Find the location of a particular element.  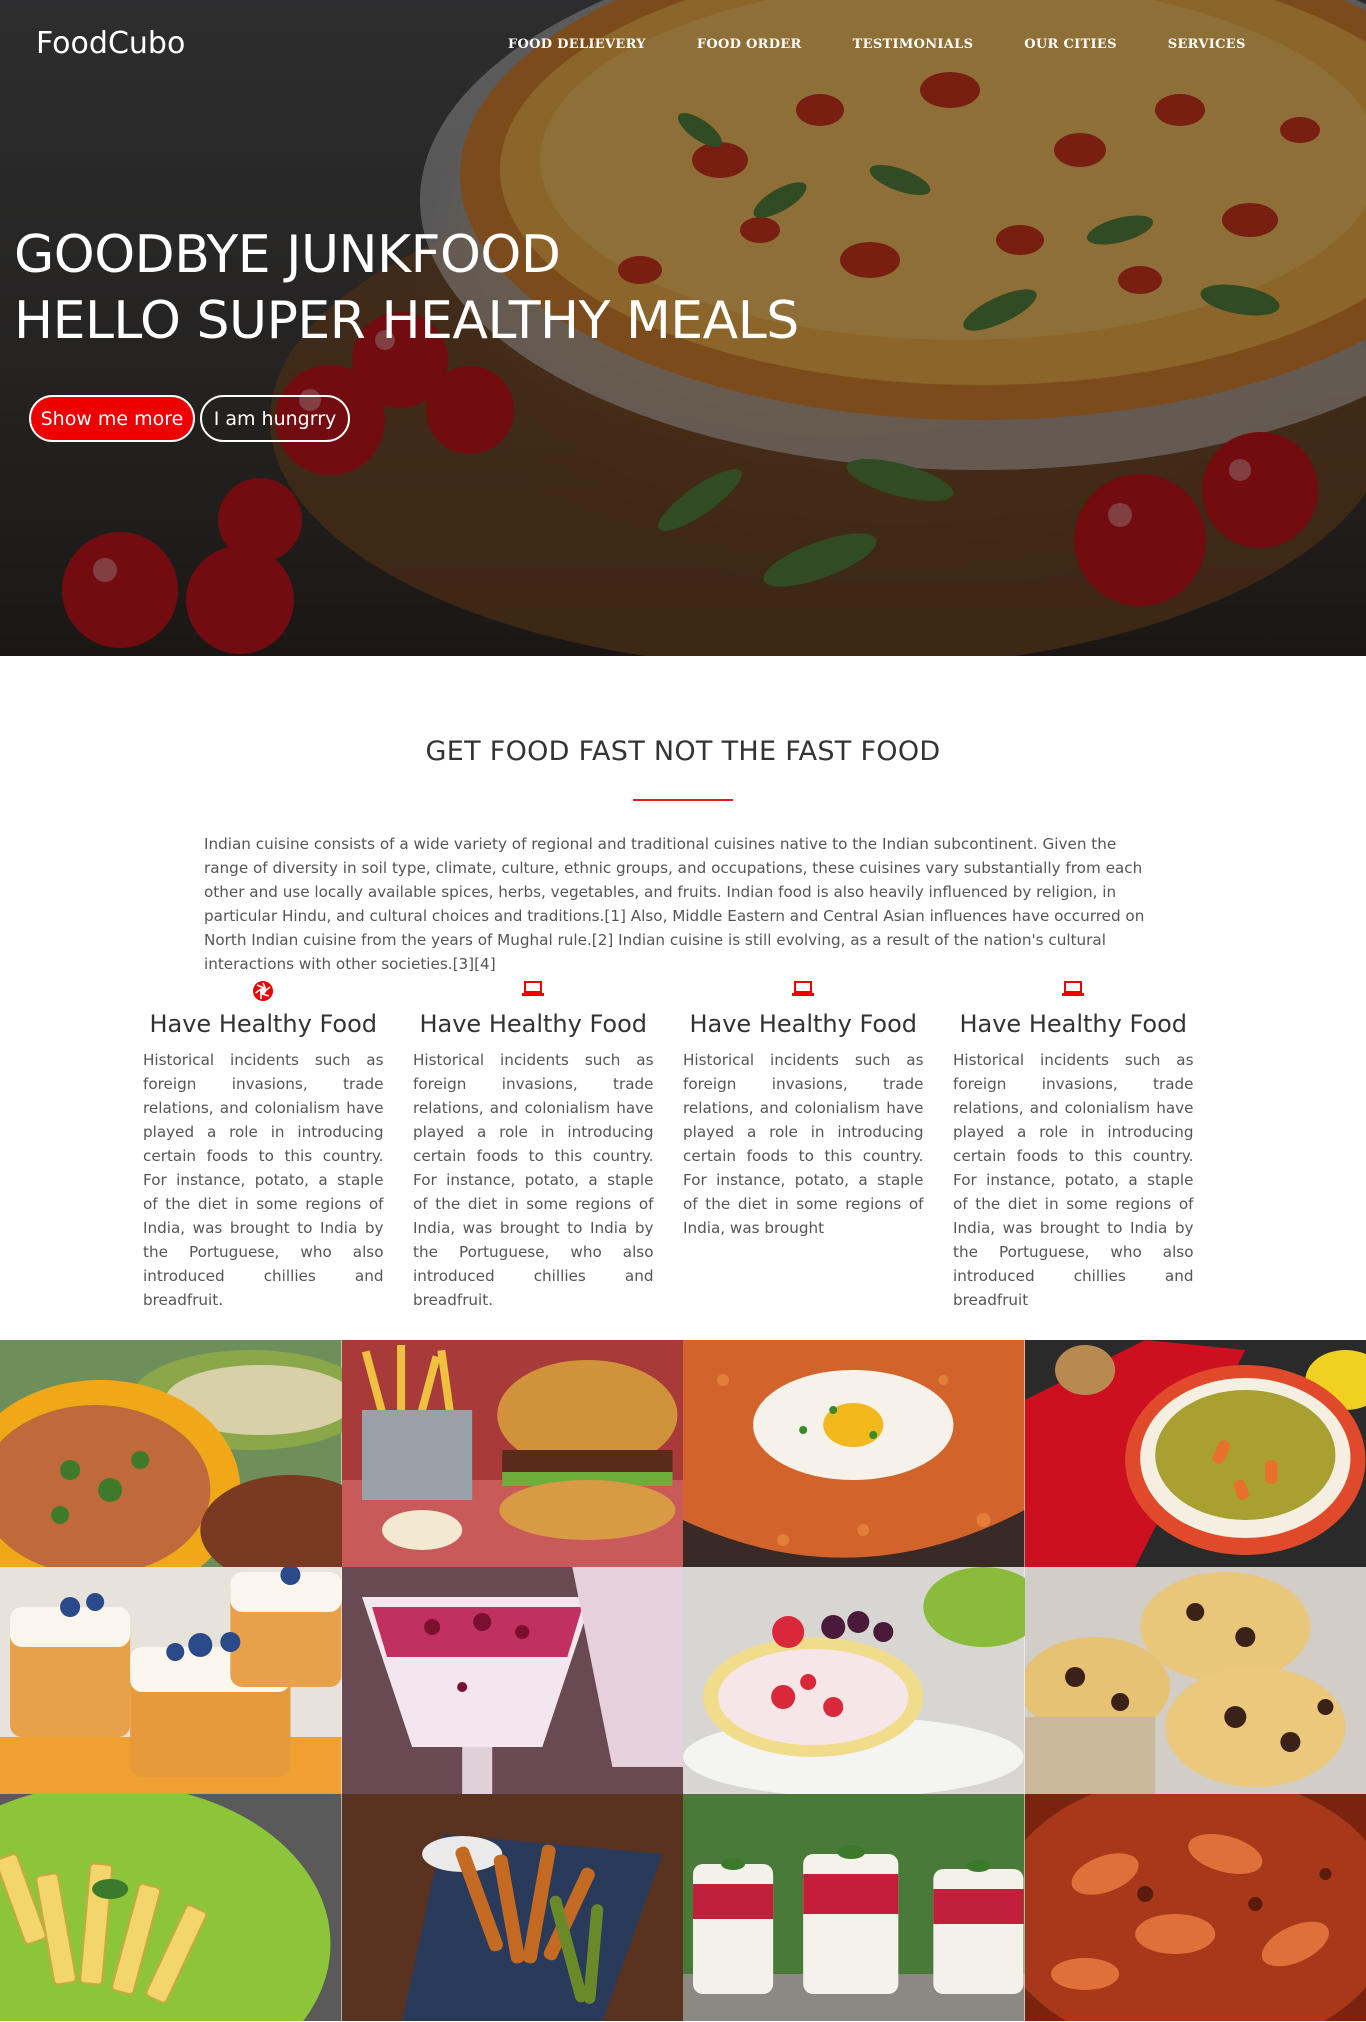

curry-bowl-photo is located at coordinates (171, 1453).